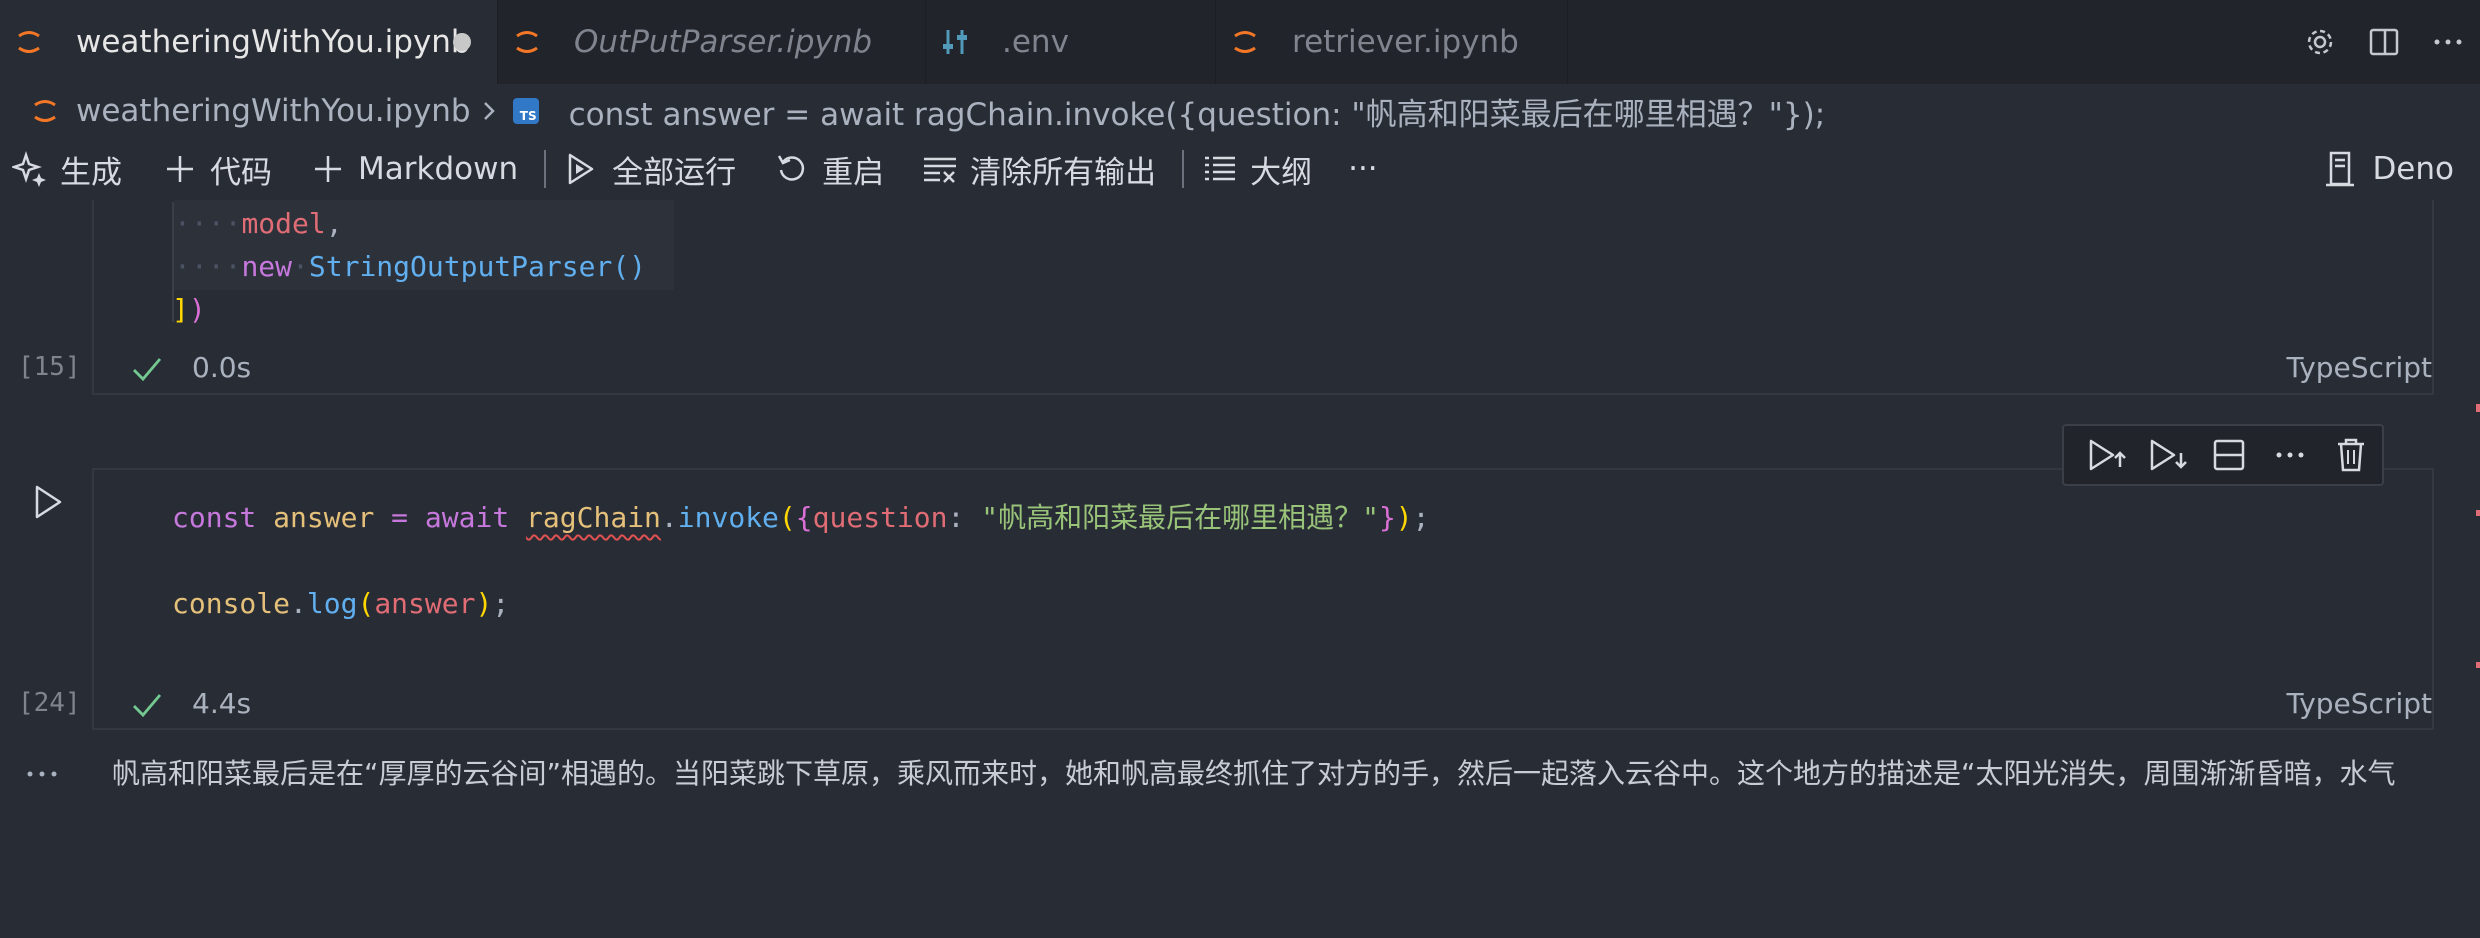 The height and width of the screenshot is (938, 2480). What do you see at coordinates (49, 703) in the screenshot?
I see `execution-count: [24]` at bounding box center [49, 703].